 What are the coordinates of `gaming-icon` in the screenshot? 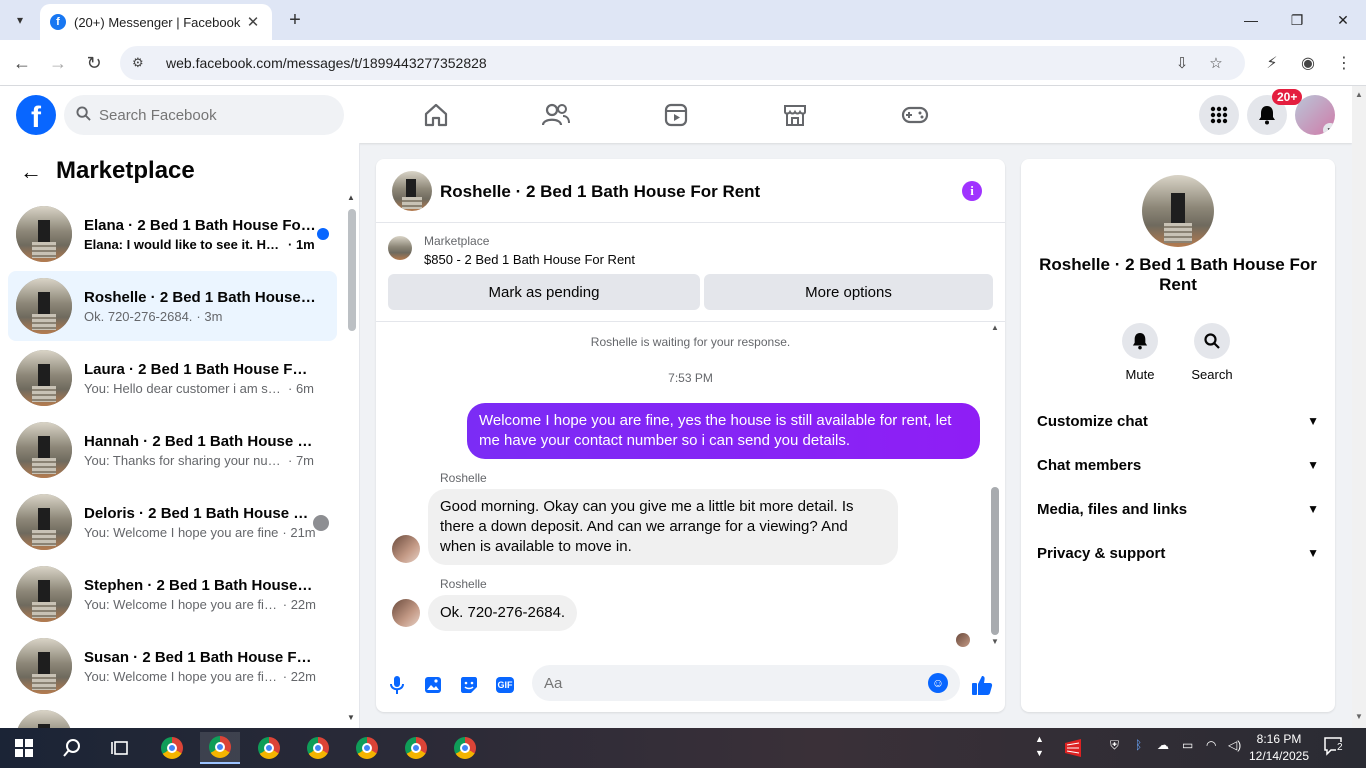 It's located at (915, 115).